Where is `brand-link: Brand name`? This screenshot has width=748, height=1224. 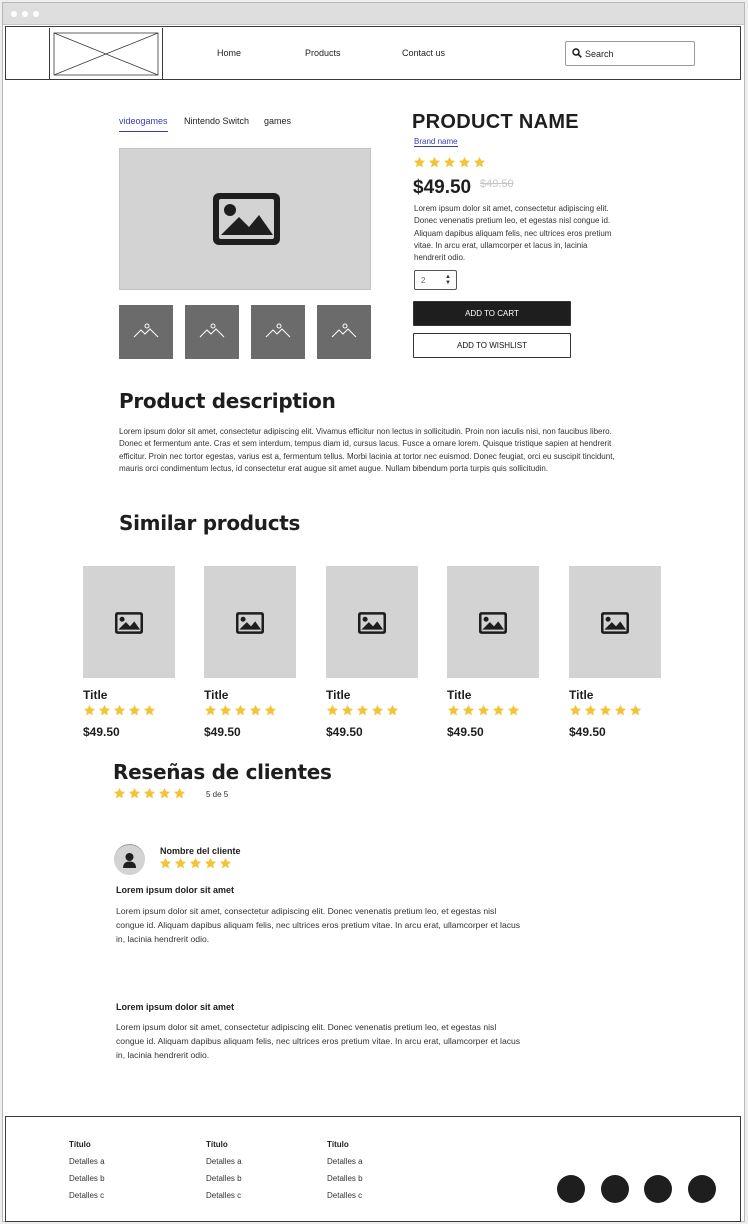 brand-link: Brand name is located at coordinates (436, 142).